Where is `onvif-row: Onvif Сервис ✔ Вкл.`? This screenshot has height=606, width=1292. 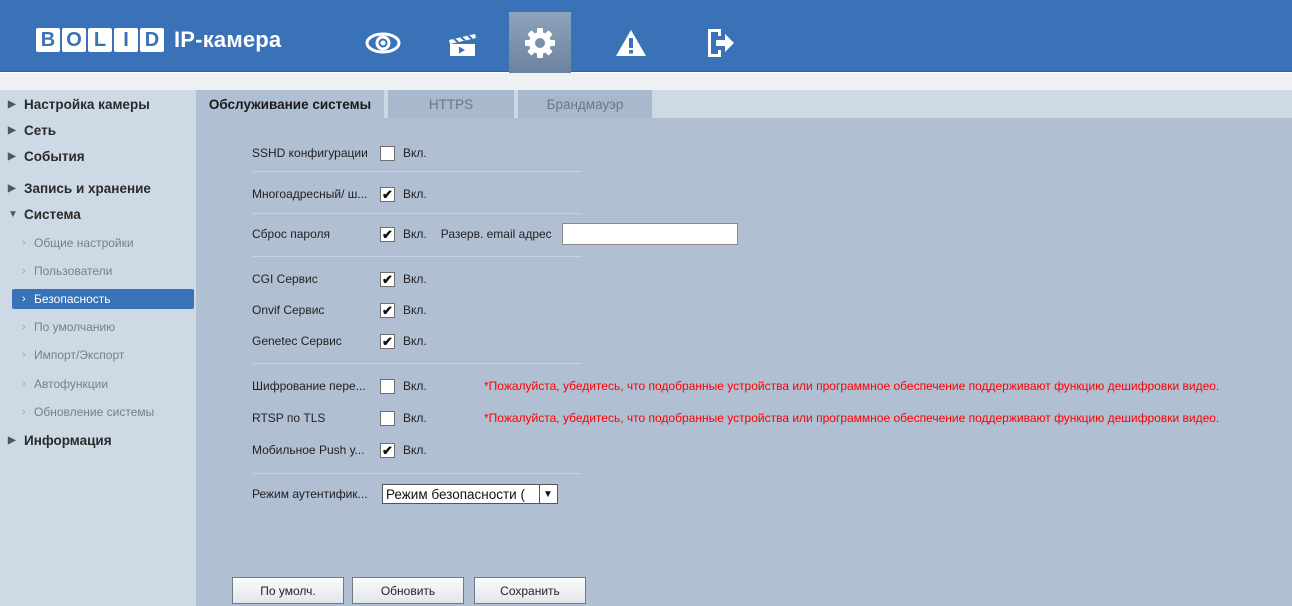
onvif-row: Onvif Сервис ✔ Вкл. is located at coordinates (339, 310).